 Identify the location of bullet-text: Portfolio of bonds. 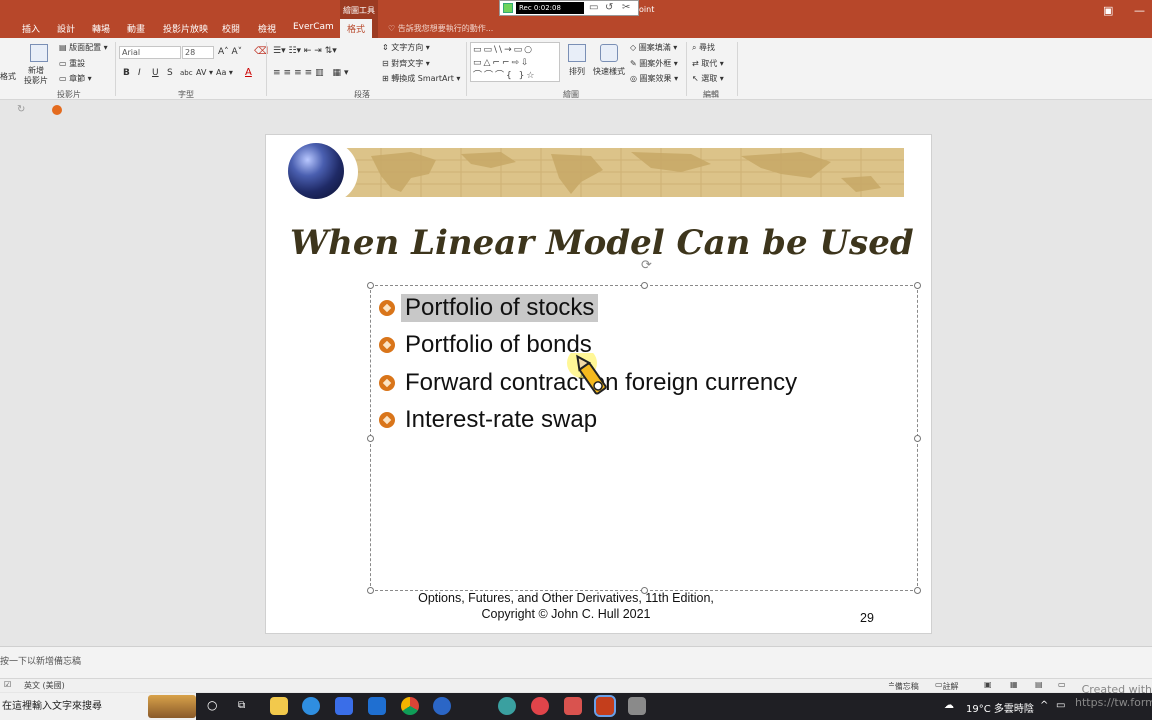
(498, 345).